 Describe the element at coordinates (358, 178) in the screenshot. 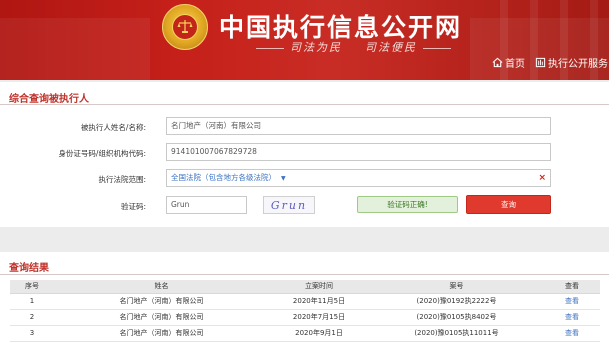

I see `court-range-select: 全国法院（包含地方各级法院） ▼ ×` at that location.